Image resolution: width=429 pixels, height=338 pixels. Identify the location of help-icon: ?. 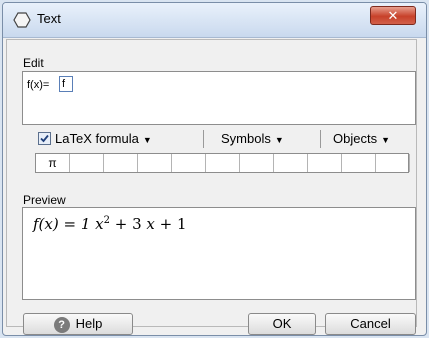
(61, 324).